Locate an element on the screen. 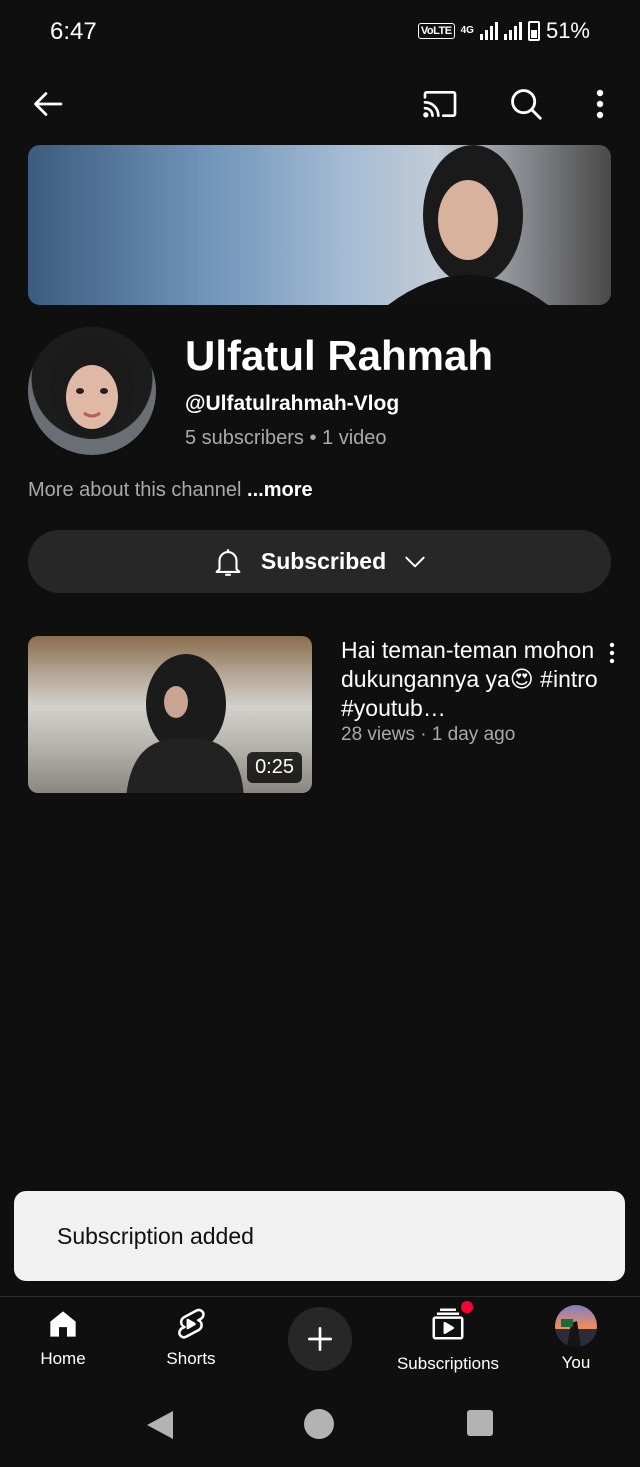 The height and width of the screenshot is (1467, 640). video-thumbnail: 0:25 is located at coordinates (170, 714).